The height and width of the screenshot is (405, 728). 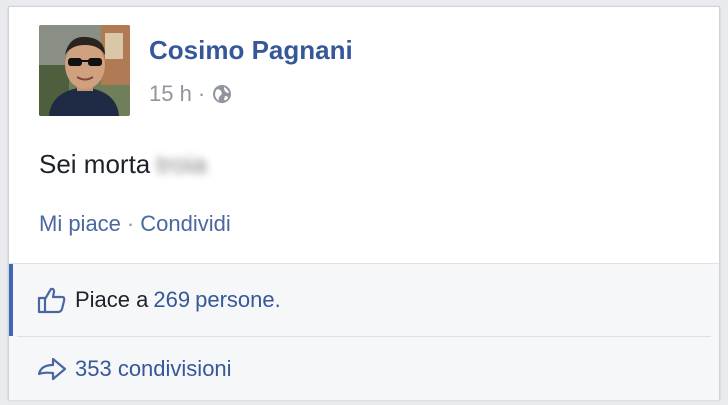 I want to click on post-content: Sei morta troia, so click(x=123, y=164).